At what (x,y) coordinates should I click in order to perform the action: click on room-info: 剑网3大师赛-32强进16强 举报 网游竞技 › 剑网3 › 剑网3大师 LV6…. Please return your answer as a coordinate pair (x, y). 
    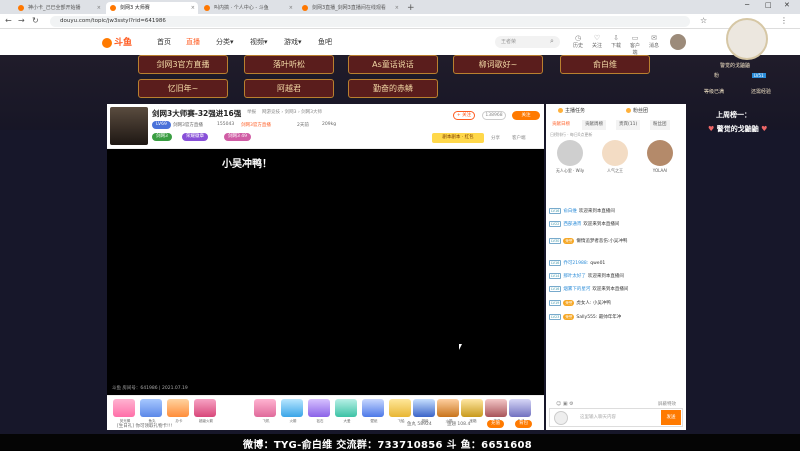
    Looking at the image, I should click on (325, 126).